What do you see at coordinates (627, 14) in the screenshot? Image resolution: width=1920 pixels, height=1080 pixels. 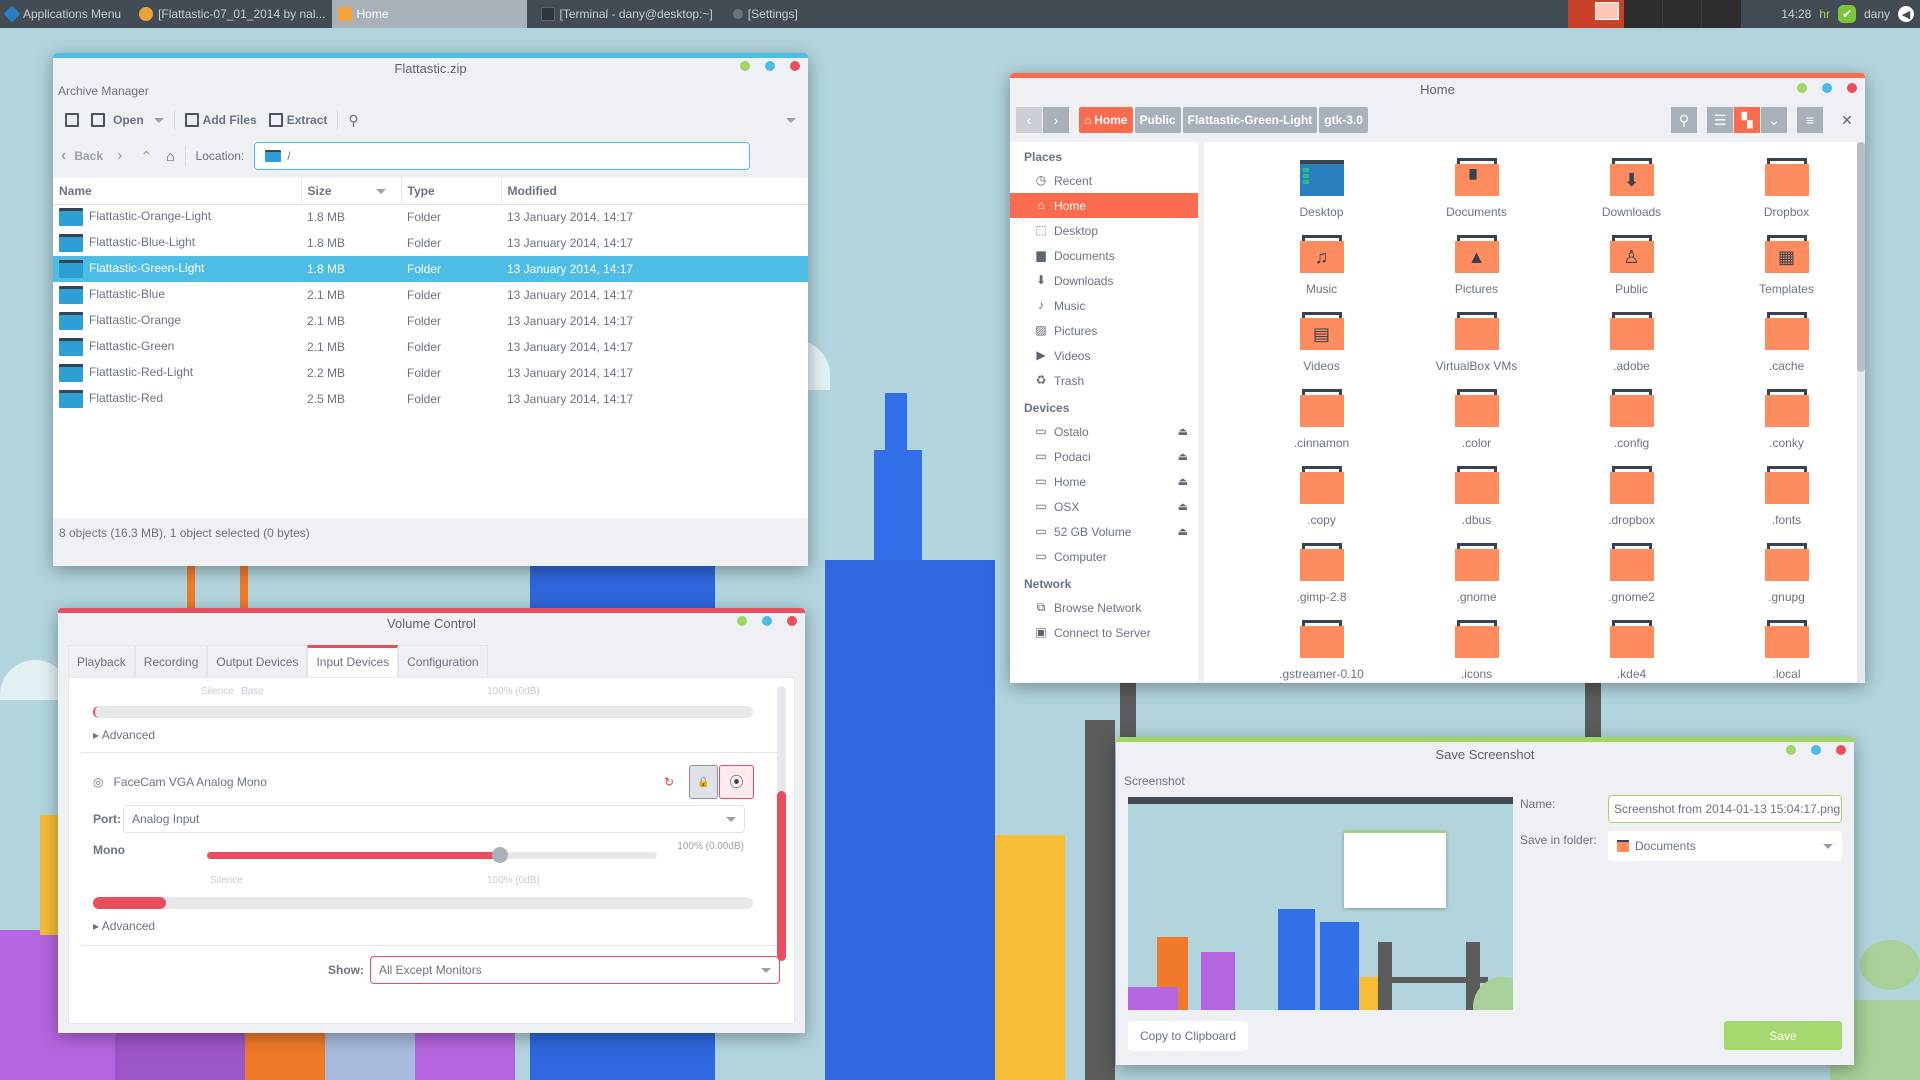 I see `taskbar-item-terminal: [Terminal - dany@desktop:~]` at bounding box center [627, 14].